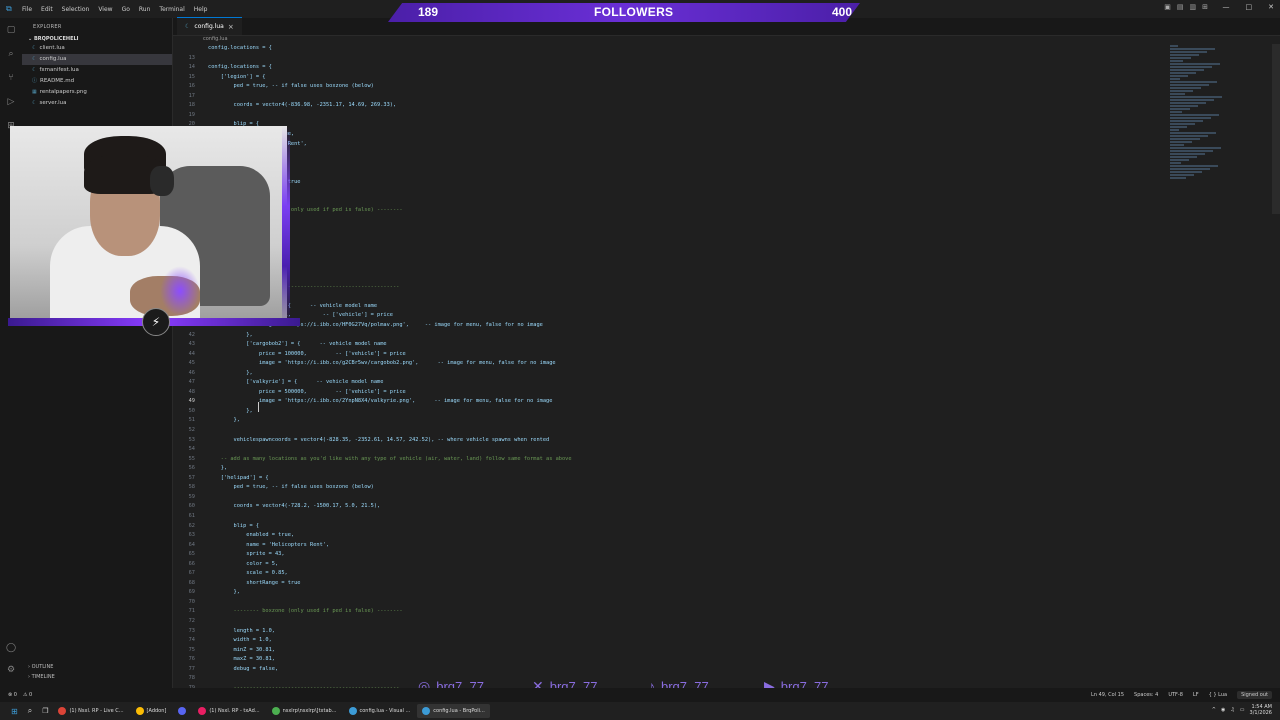 This screenshot has height=720, width=1280. I want to click on code-line: 73 length = 1.0,, so click(693, 632).